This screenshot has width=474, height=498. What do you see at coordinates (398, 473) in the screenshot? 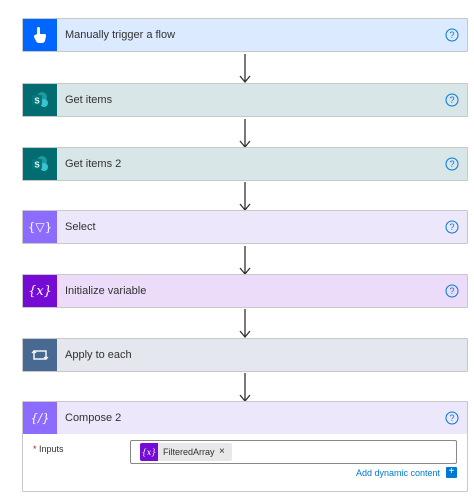
I see `add-dynamic-content-link: Add dynamic content` at bounding box center [398, 473].